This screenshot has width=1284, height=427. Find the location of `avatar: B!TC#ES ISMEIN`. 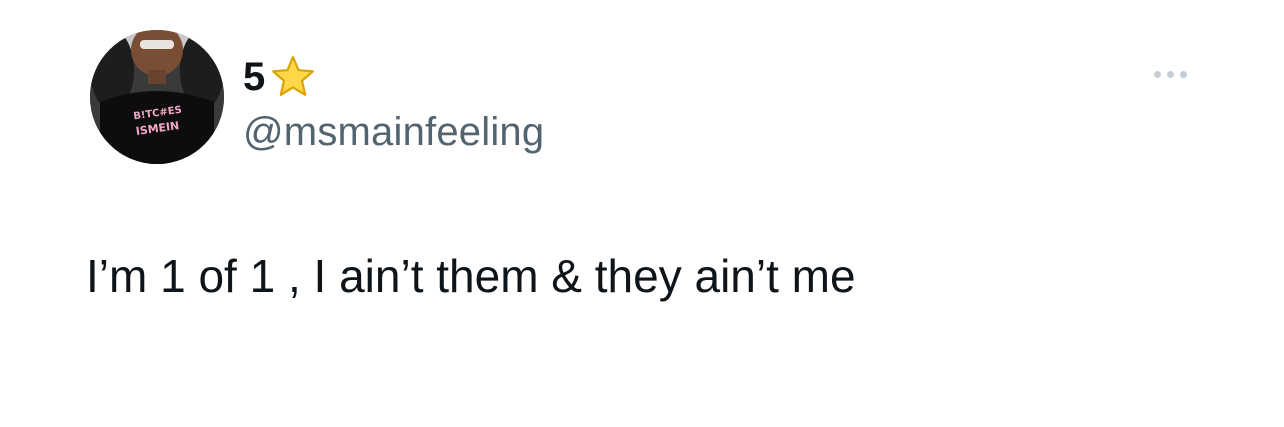

avatar: B!TC#ES ISMEIN is located at coordinates (157, 97).